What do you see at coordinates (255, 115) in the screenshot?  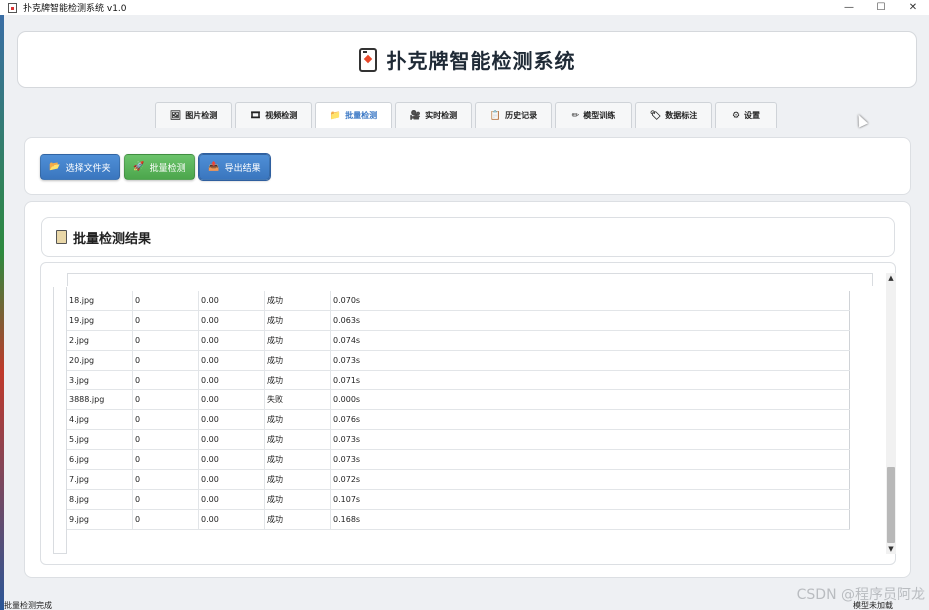 I see `film-icon: 🎞` at bounding box center [255, 115].